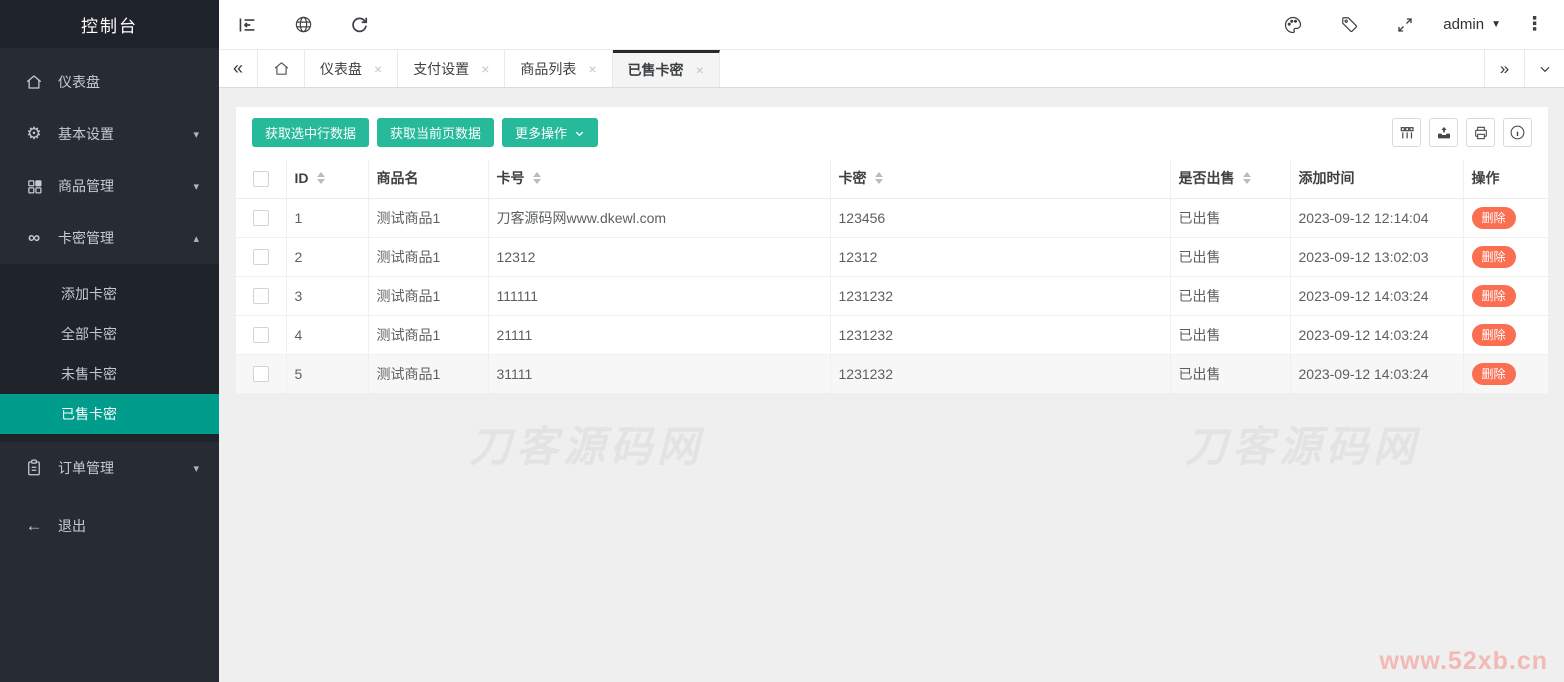 This screenshot has width=1564, height=682. Describe the element at coordinates (109, 526) in the screenshot. I see `sidebar-item-logout: ← 退出` at that location.